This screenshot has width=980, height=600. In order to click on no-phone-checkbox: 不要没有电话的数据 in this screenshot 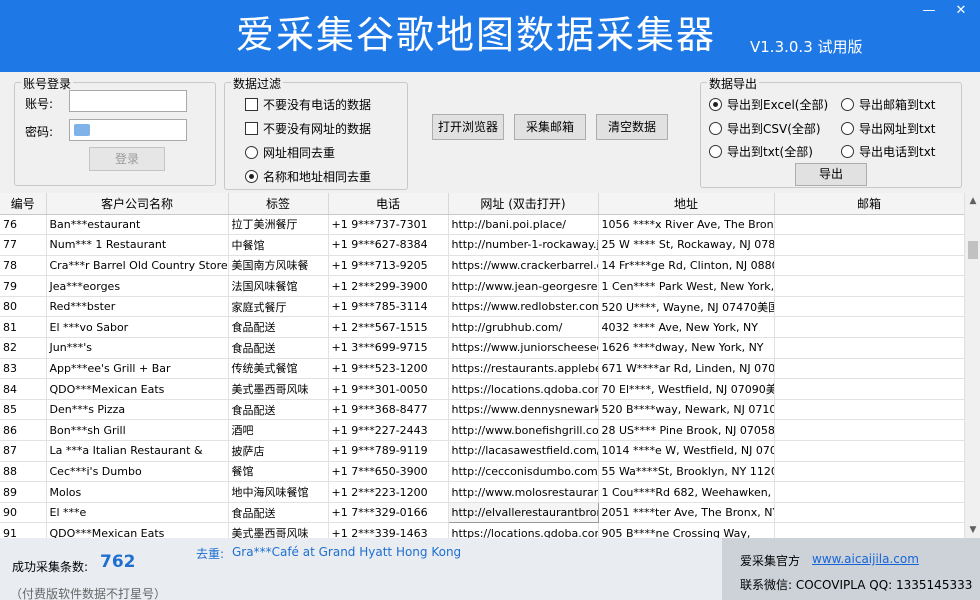, I will do `click(308, 104)`.